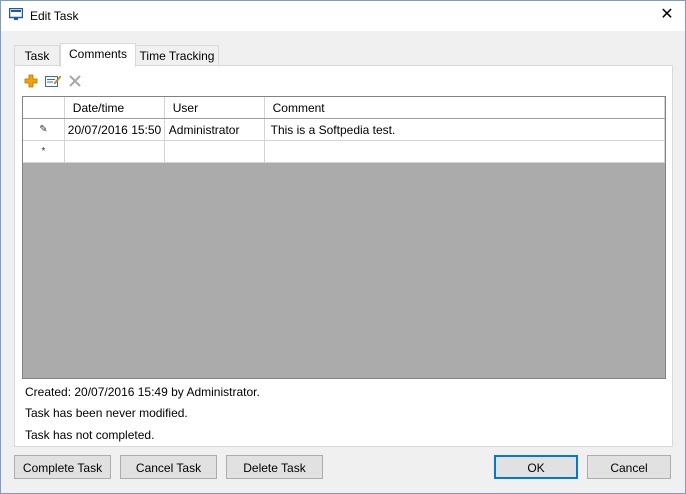  I want to click on edit-icon, so click(53, 81).